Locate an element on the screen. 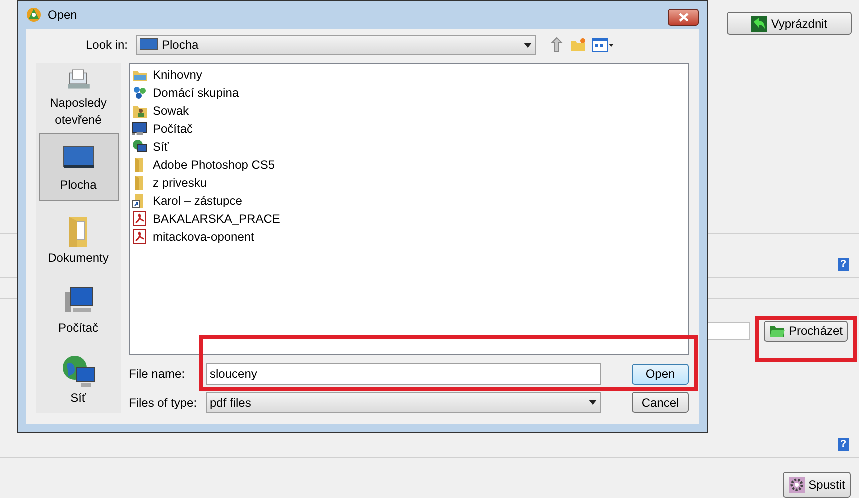  browse-button: Procházet is located at coordinates (806, 331).